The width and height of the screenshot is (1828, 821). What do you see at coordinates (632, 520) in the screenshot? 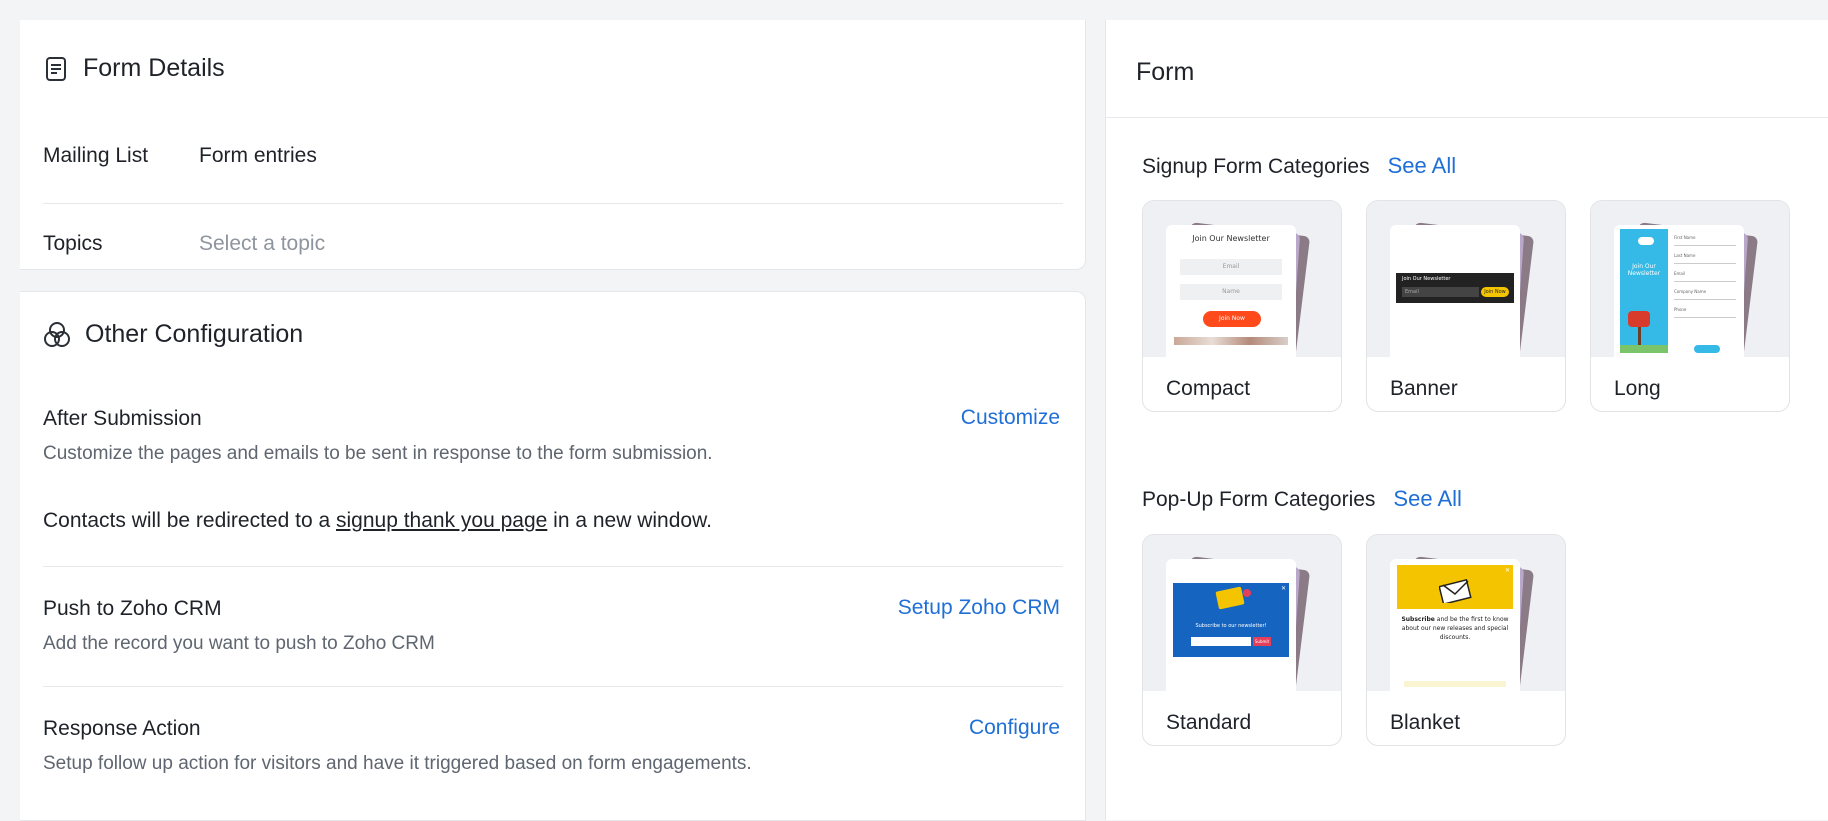
I see `redirect-suffix: in a new window.` at bounding box center [632, 520].